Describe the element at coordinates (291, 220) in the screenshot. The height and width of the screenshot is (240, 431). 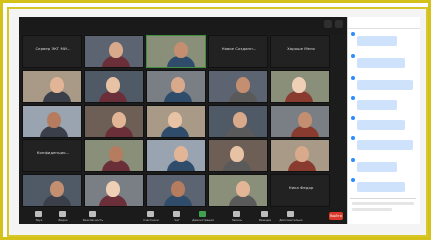
I see `control-label: Дополнительно` at that location.